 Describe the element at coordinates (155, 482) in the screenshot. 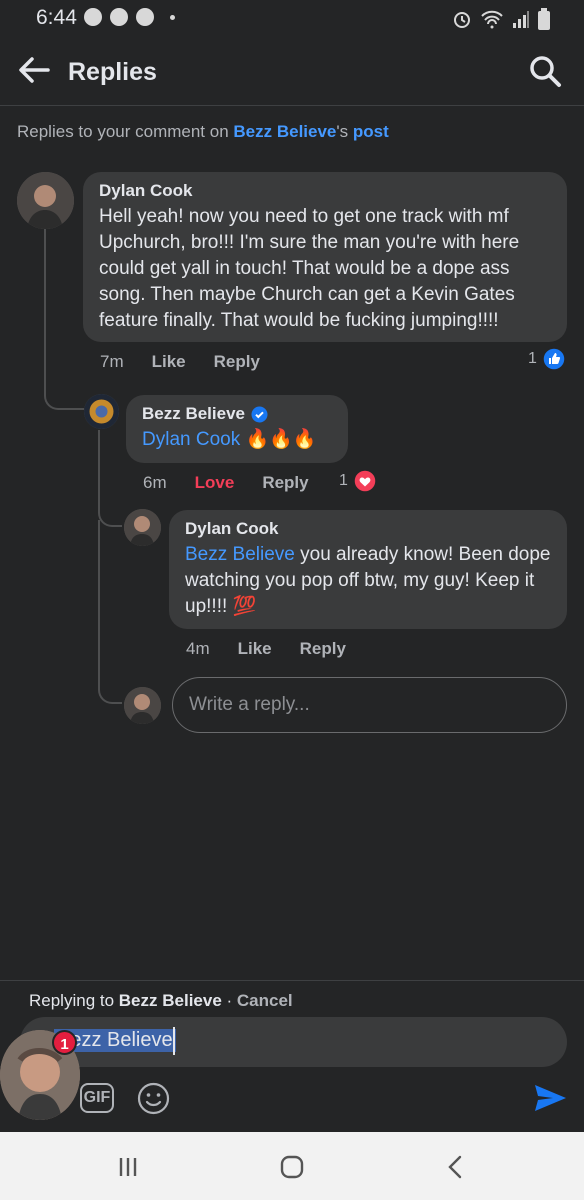

I see `comment-time: 6m` at that location.